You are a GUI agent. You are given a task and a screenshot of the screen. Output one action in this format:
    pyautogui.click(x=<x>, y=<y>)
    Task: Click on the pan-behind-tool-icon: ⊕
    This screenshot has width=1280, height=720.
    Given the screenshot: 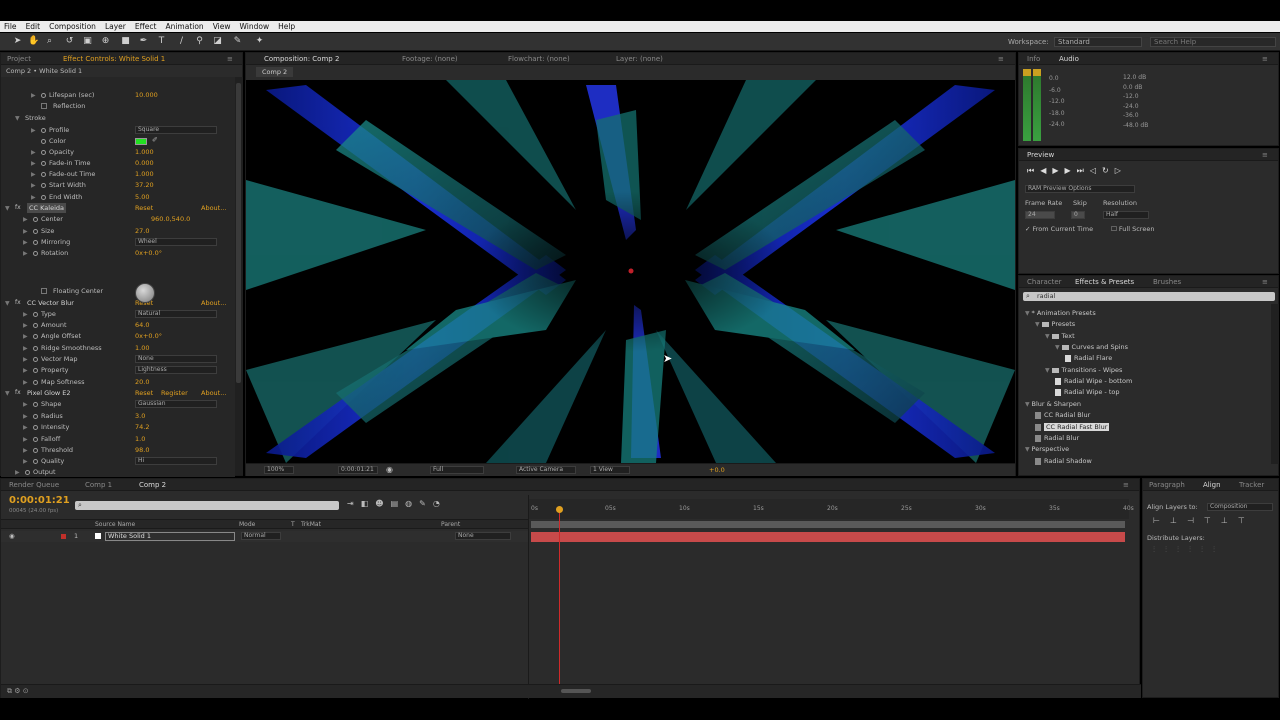 What is the action you would take?
    pyautogui.click(x=105, y=41)
    